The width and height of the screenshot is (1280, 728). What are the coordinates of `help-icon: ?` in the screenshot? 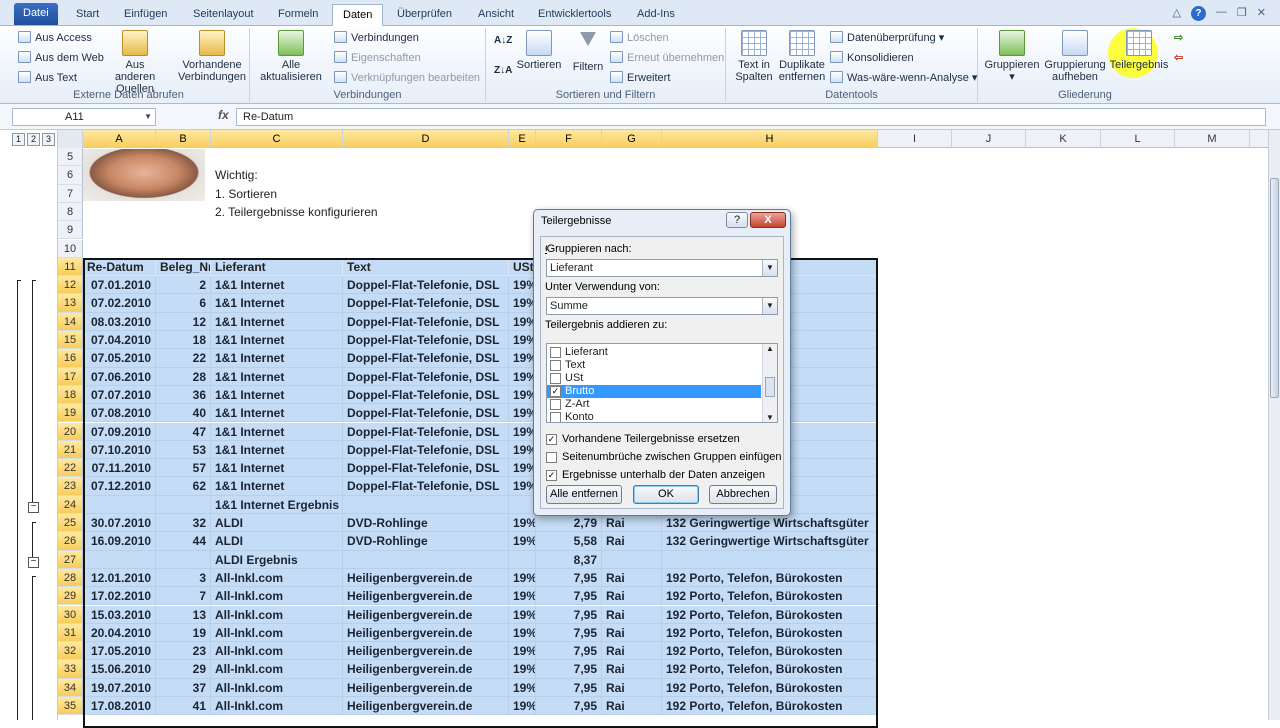 It's located at (1198, 13).